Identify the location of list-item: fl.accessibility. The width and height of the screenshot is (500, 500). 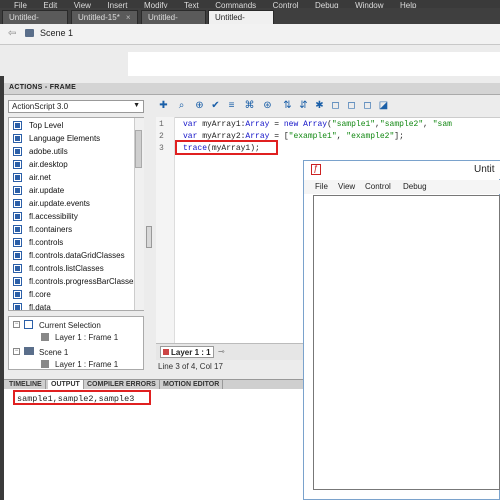
(73, 217).